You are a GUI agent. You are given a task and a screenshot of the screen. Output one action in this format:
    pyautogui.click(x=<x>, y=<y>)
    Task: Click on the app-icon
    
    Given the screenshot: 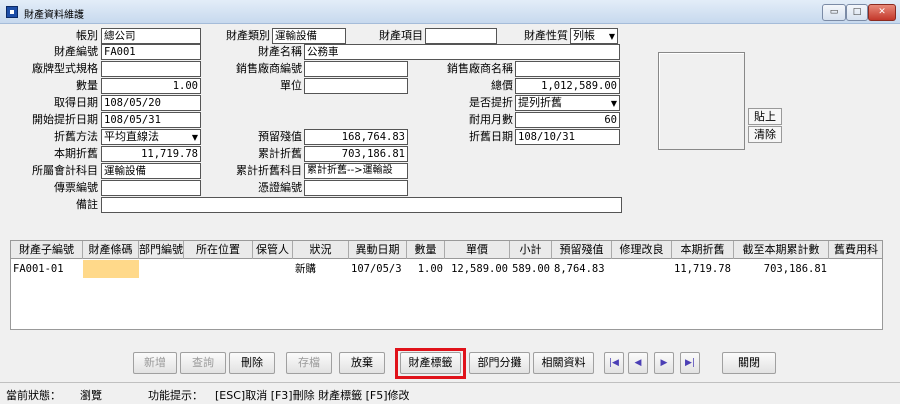 What is the action you would take?
    pyautogui.click(x=12, y=12)
    